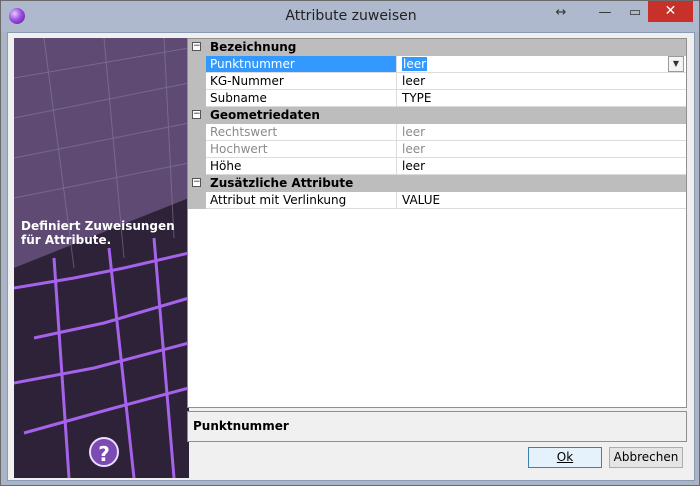  Describe the element at coordinates (635, 13) in the screenshot. I see `maximize-button: ▭` at that location.